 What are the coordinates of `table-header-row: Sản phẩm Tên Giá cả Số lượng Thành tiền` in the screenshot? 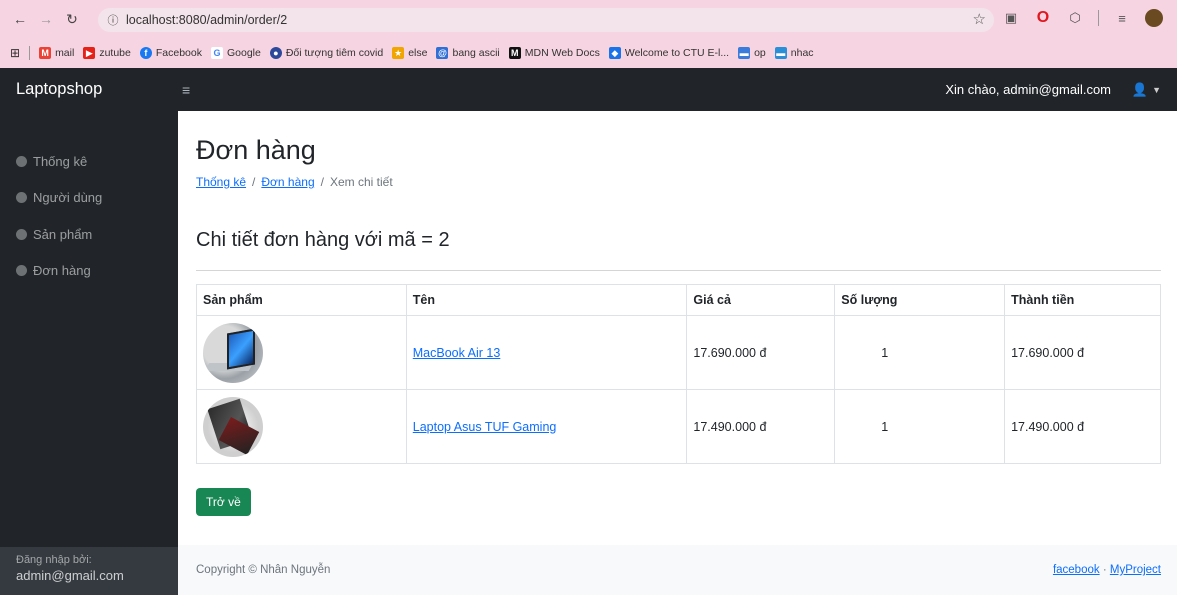 It's located at (678, 300).